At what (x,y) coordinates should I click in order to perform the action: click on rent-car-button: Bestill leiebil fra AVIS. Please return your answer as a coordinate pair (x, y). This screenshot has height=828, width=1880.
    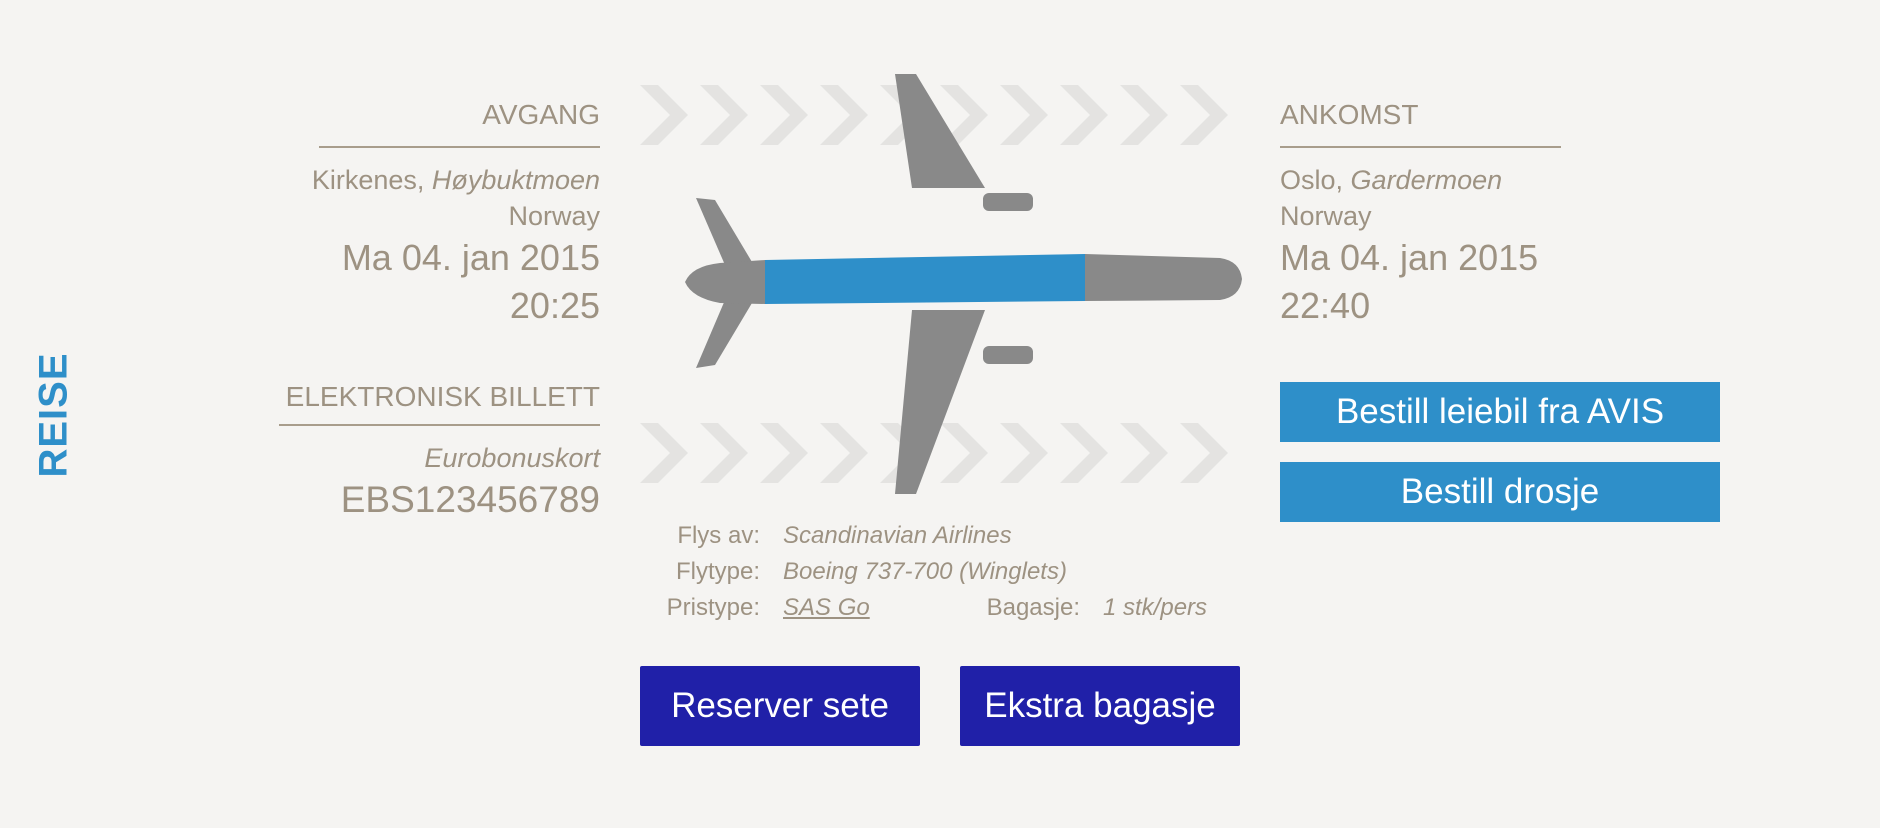
    Looking at the image, I should click on (1500, 412).